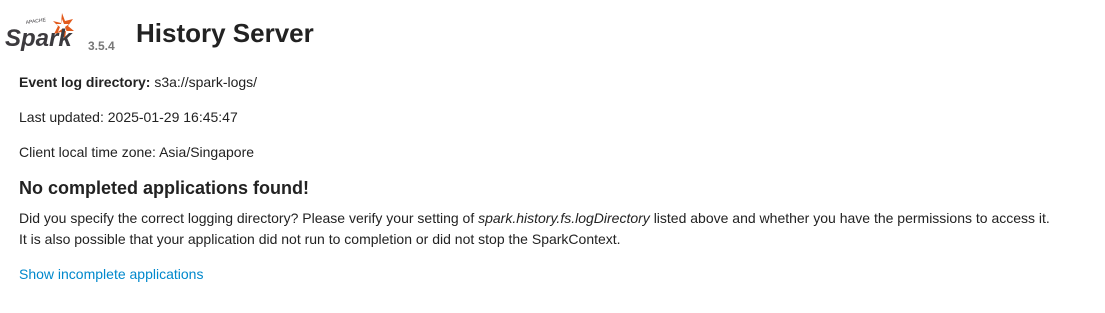 This screenshot has height=313, width=1105. What do you see at coordinates (101, 46) in the screenshot?
I see `version-label: 3.5.4` at bounding box center [101, 46].